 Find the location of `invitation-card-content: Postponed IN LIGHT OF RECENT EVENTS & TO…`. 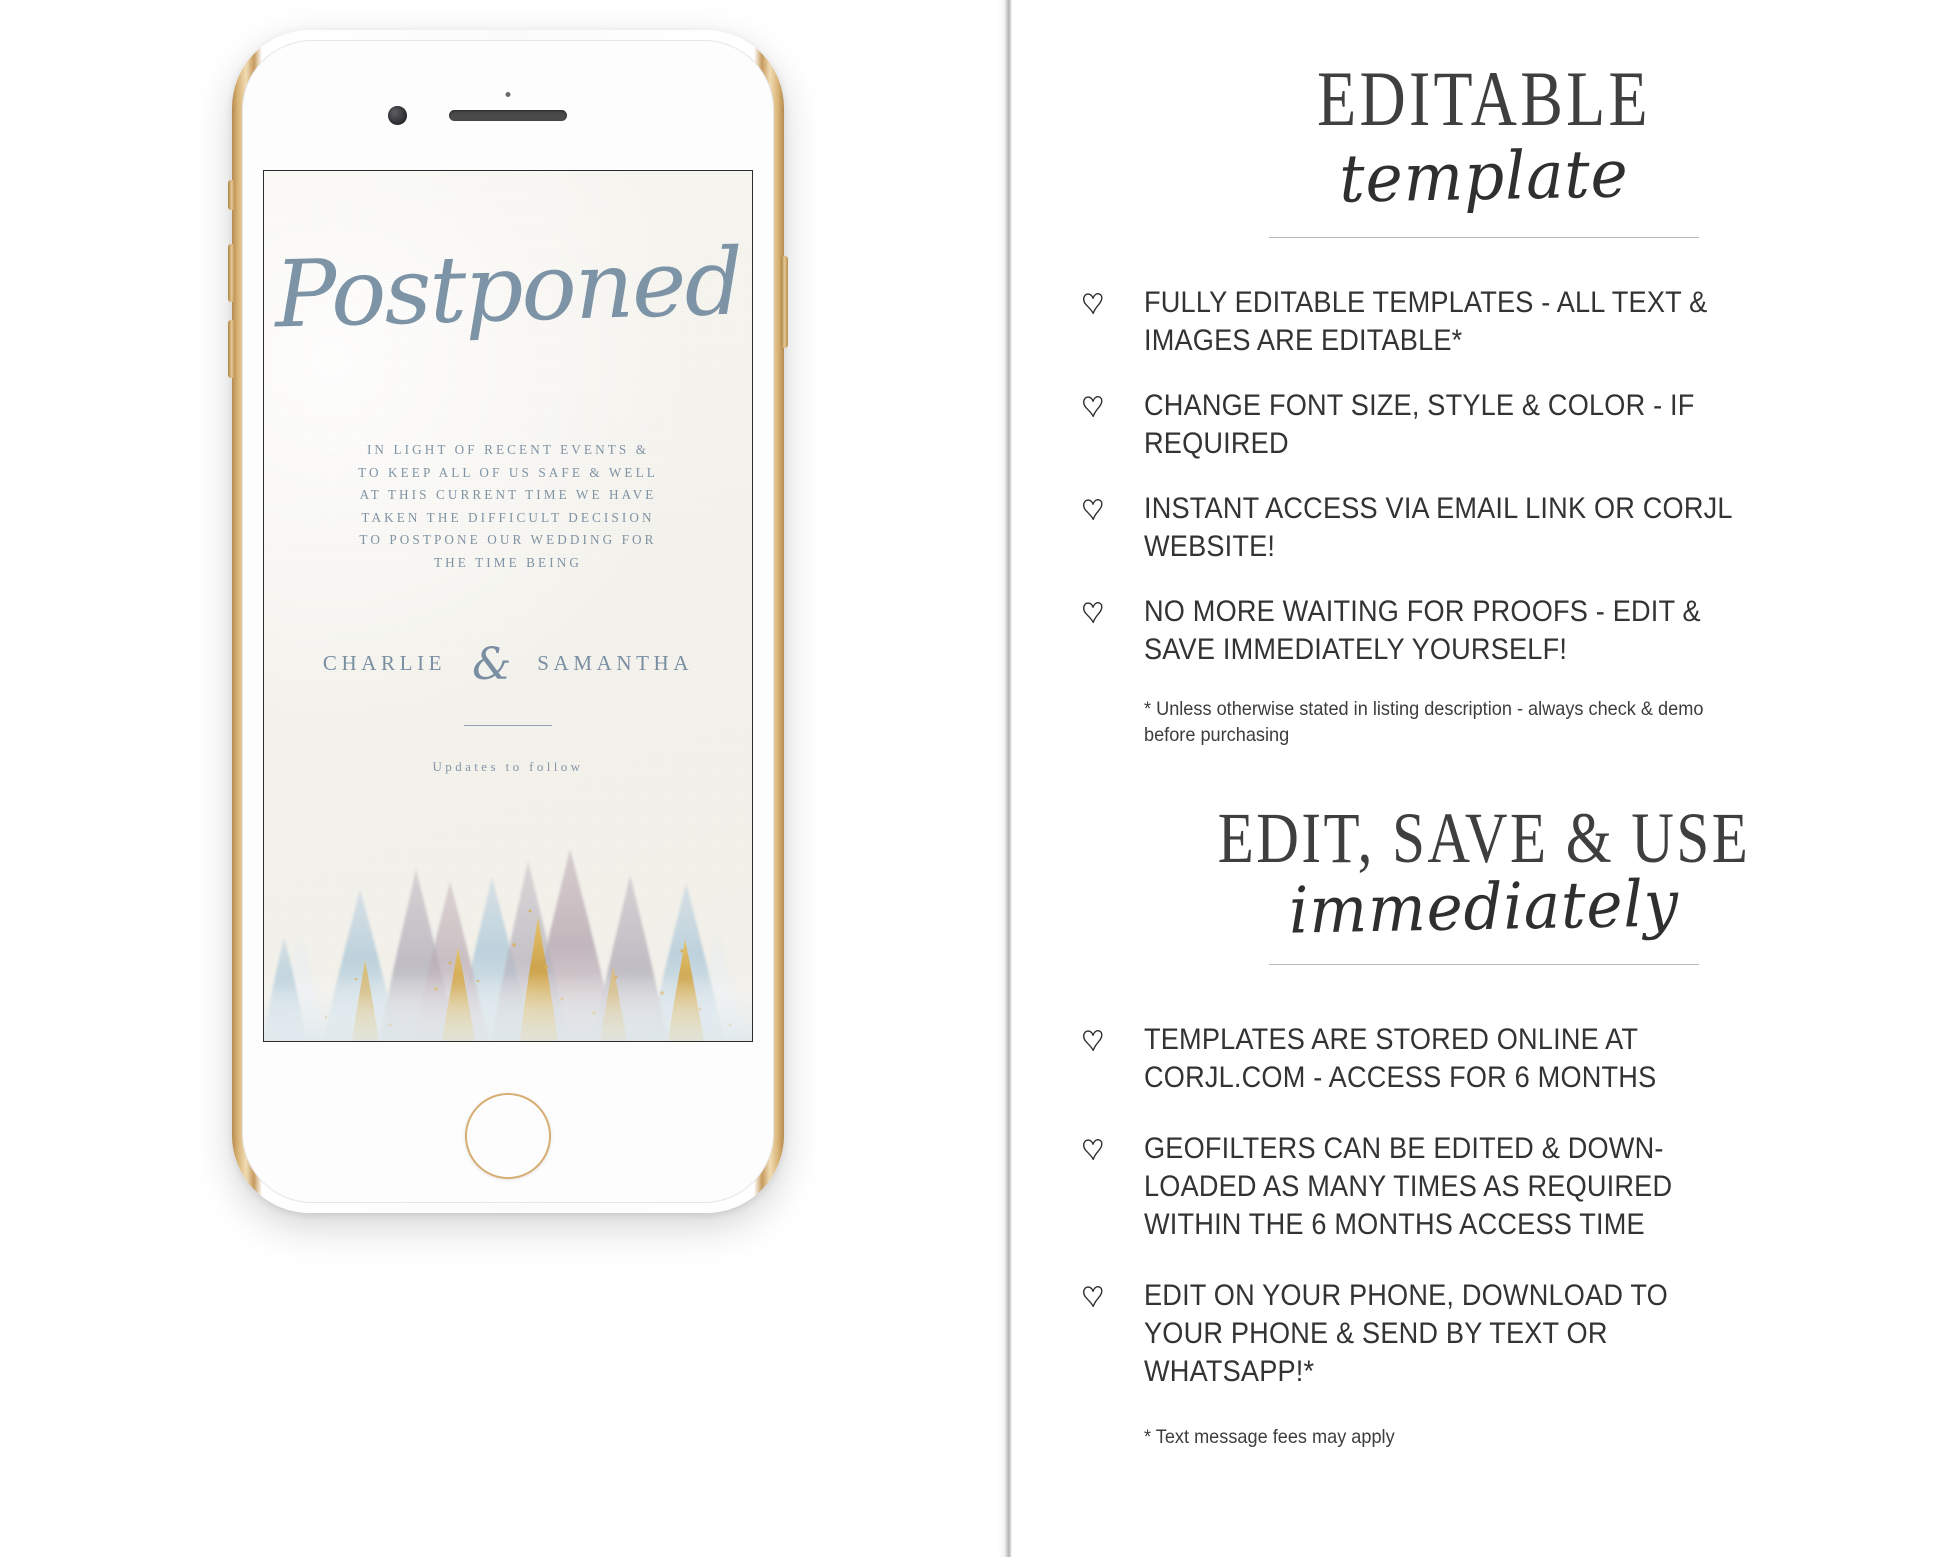

invitation-card-content: Postponed IN LIGHT OF RECENT EVENTS & TO… is located at coordinates (508, 606).